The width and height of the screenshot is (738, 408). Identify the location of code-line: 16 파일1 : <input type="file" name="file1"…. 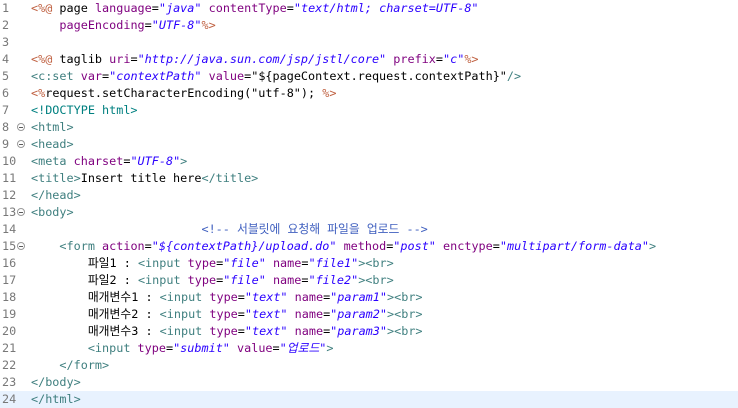
(369, 263).